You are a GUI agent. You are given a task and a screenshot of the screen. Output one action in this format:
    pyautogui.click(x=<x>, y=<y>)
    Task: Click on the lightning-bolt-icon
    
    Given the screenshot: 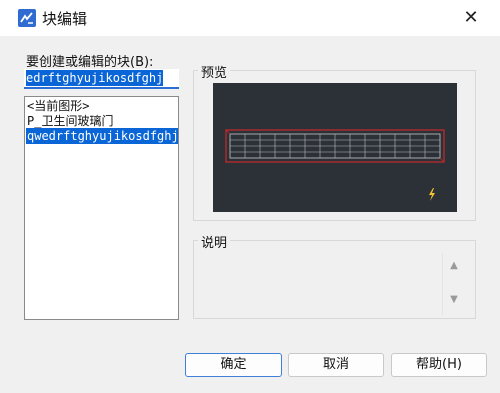 What is the action you would take?
    pyautogui.click(x=432, y=194)
    